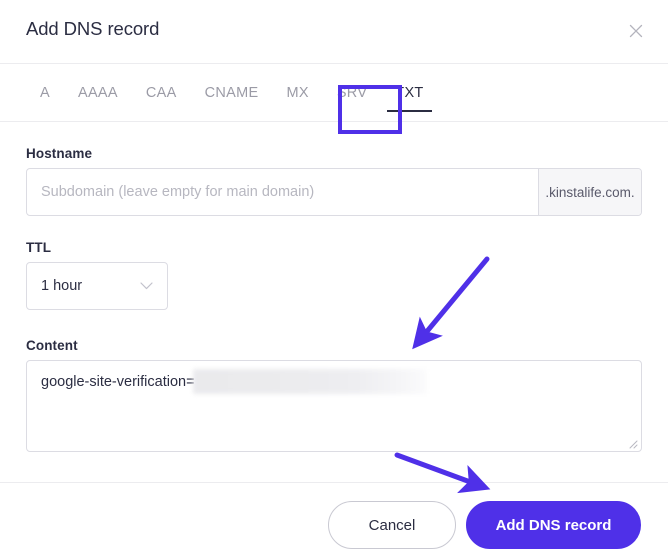 Image resolution: width=668 pixels, height=554 pixels. Describe the element at coordinates (62, 286) in the screenshot. I see `ttl-selected-value: 1 hour` at that location.